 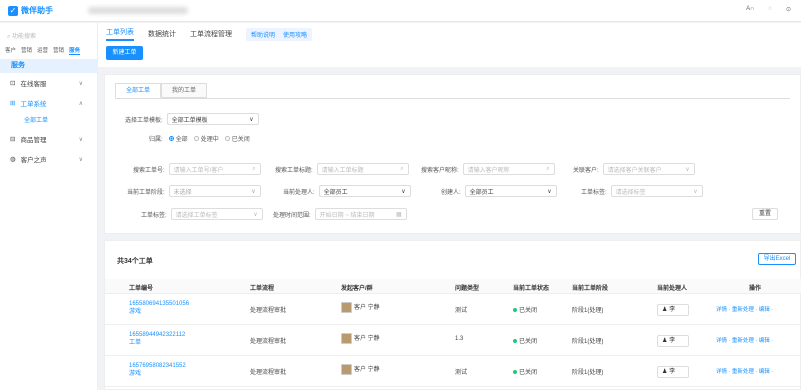 What do you see at coordinates (630, 192) in the screenshot?
I see `tag-value: 请选择标签` at bounding box center [630, 192].